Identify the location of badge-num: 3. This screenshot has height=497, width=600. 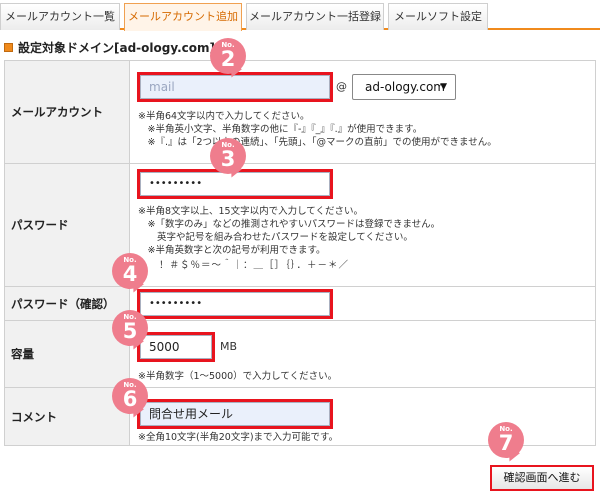
(228, 159).